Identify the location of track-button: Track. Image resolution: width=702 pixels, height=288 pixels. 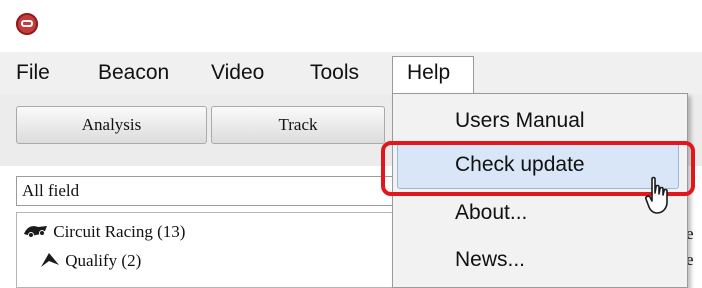
(298, 125).